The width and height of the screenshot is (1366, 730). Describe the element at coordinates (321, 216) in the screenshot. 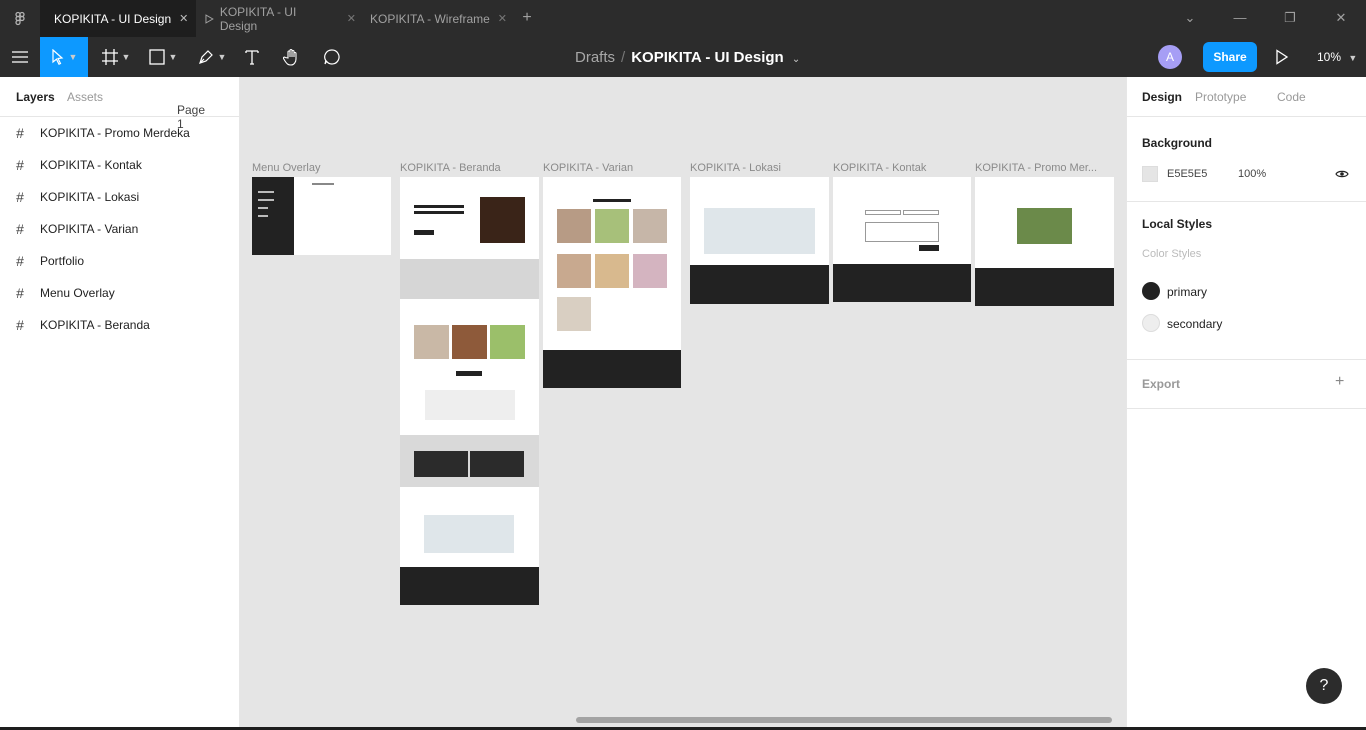

I see `frame-menu-overlay` at that location.